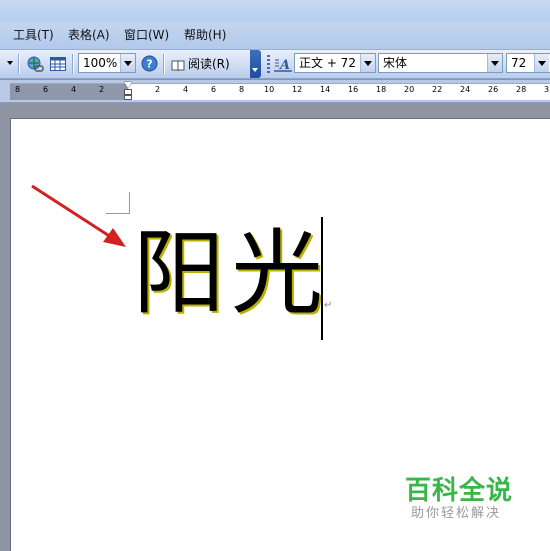  Describe the element at coordinates (328, 305) in the screenshot. I see `paragraph-mark: ↵` at that location.